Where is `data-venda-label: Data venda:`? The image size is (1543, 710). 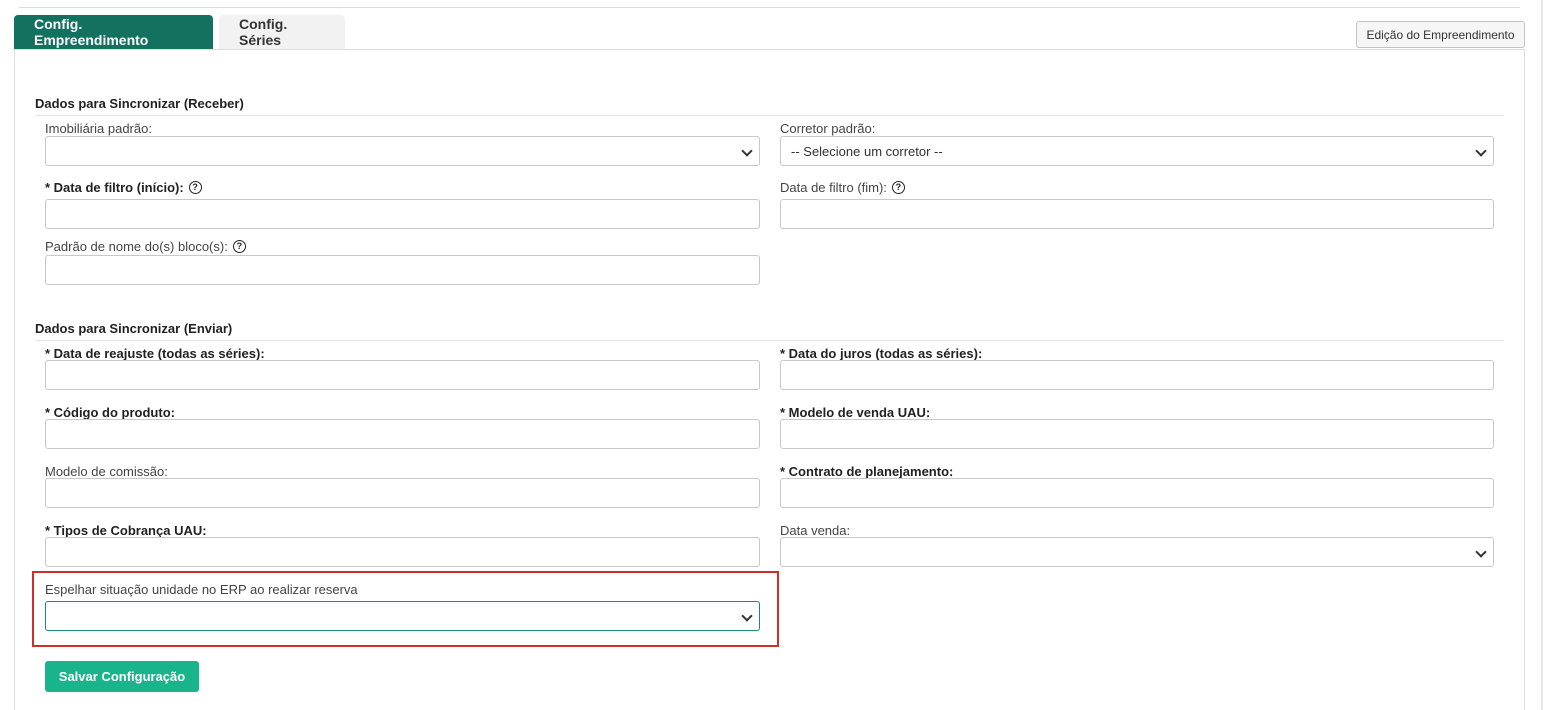
data-venda-label: Data venda: is located at coordinates (815, 530).